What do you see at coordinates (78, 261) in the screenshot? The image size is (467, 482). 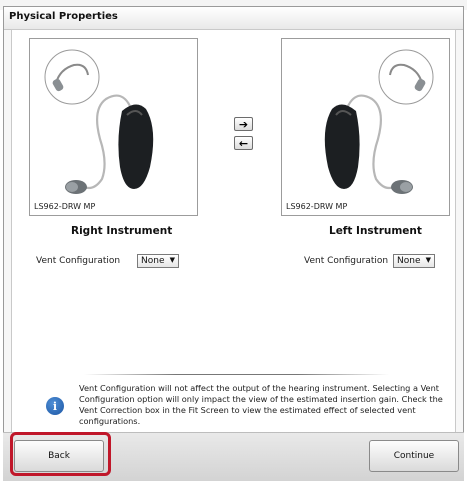 I see `right-vent-label: Vent Configuration` at bounding box center [78, 261].